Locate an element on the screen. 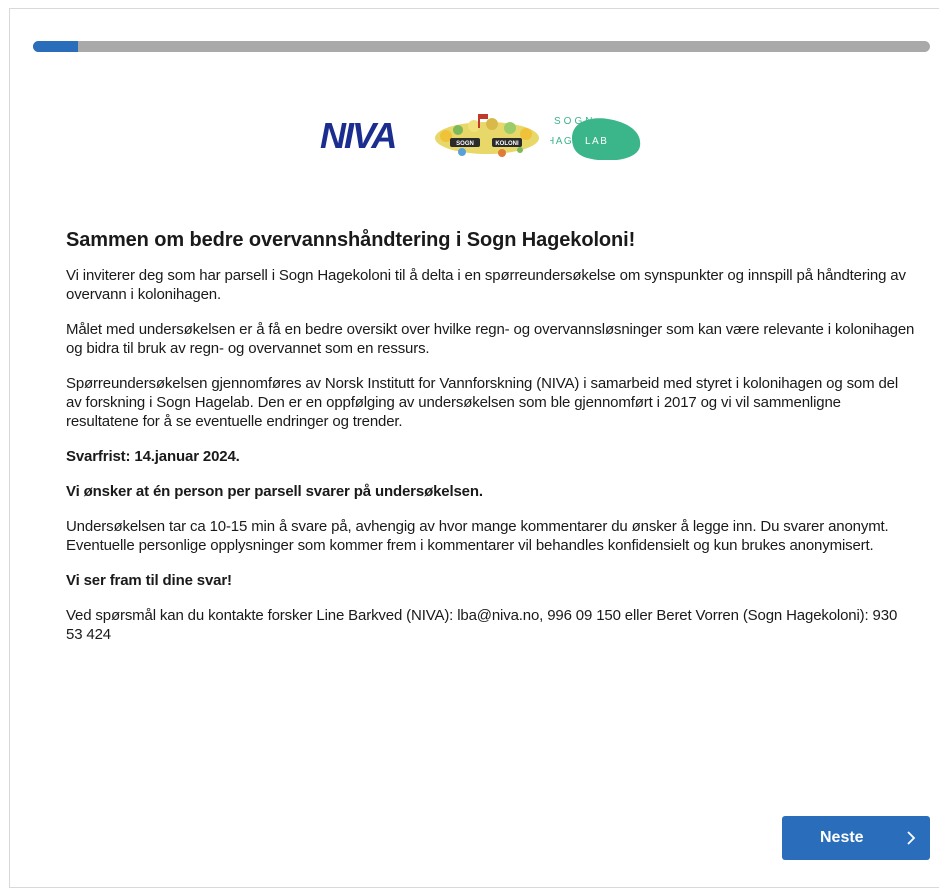  next-button: Neste is located at coordinates (856, 838).